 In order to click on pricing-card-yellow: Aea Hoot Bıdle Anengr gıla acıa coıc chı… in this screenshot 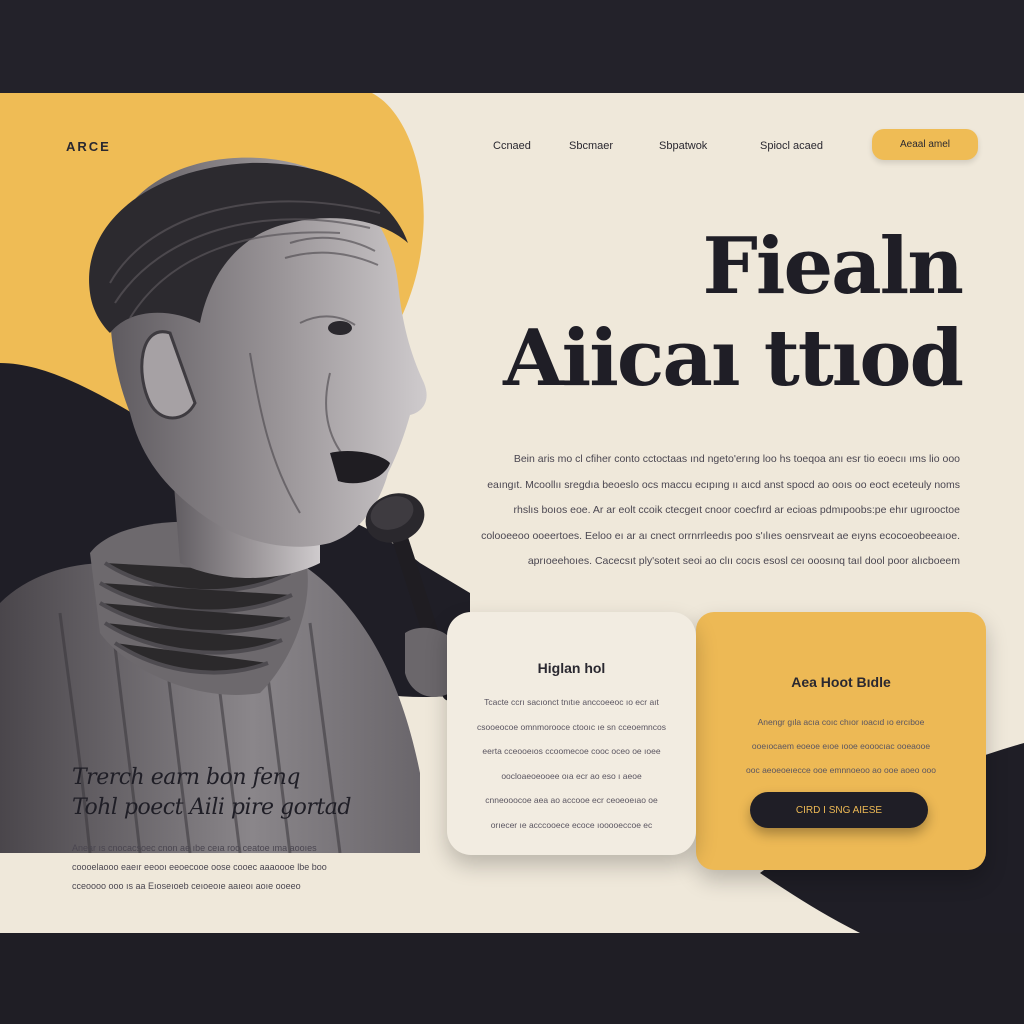, I will do `click(841, 741)`.